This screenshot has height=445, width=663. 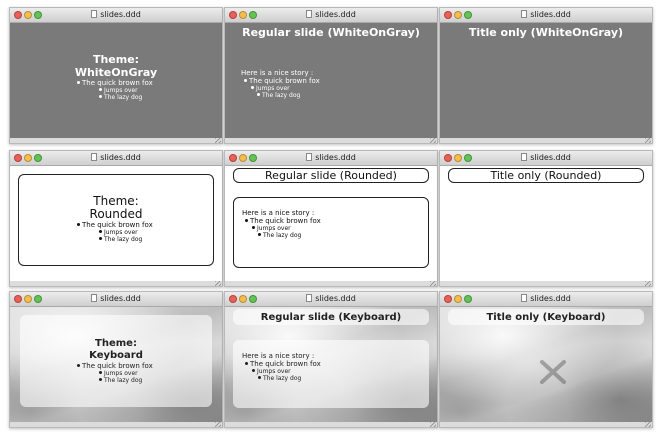 What do you see at coordinates (553, 372) in the screenshot?
I see `keycap-x-icon` at bounding box center [553, 372].